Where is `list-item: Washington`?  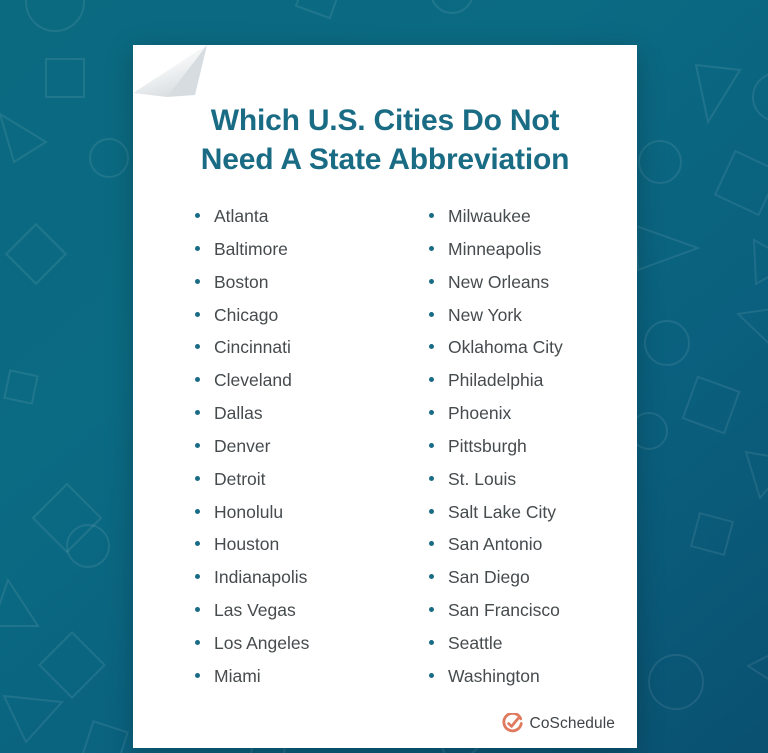 list-item: Washington is located at coordinates (533, 683).